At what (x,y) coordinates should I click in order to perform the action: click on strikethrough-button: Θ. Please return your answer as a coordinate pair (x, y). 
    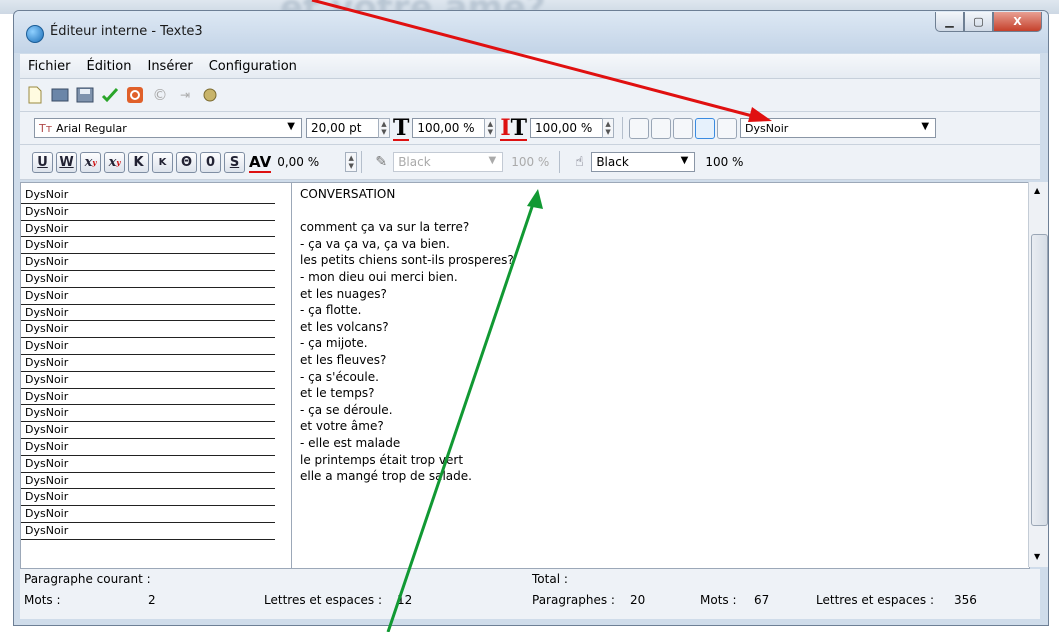
    Looking at the image, I should click on (186, 162).